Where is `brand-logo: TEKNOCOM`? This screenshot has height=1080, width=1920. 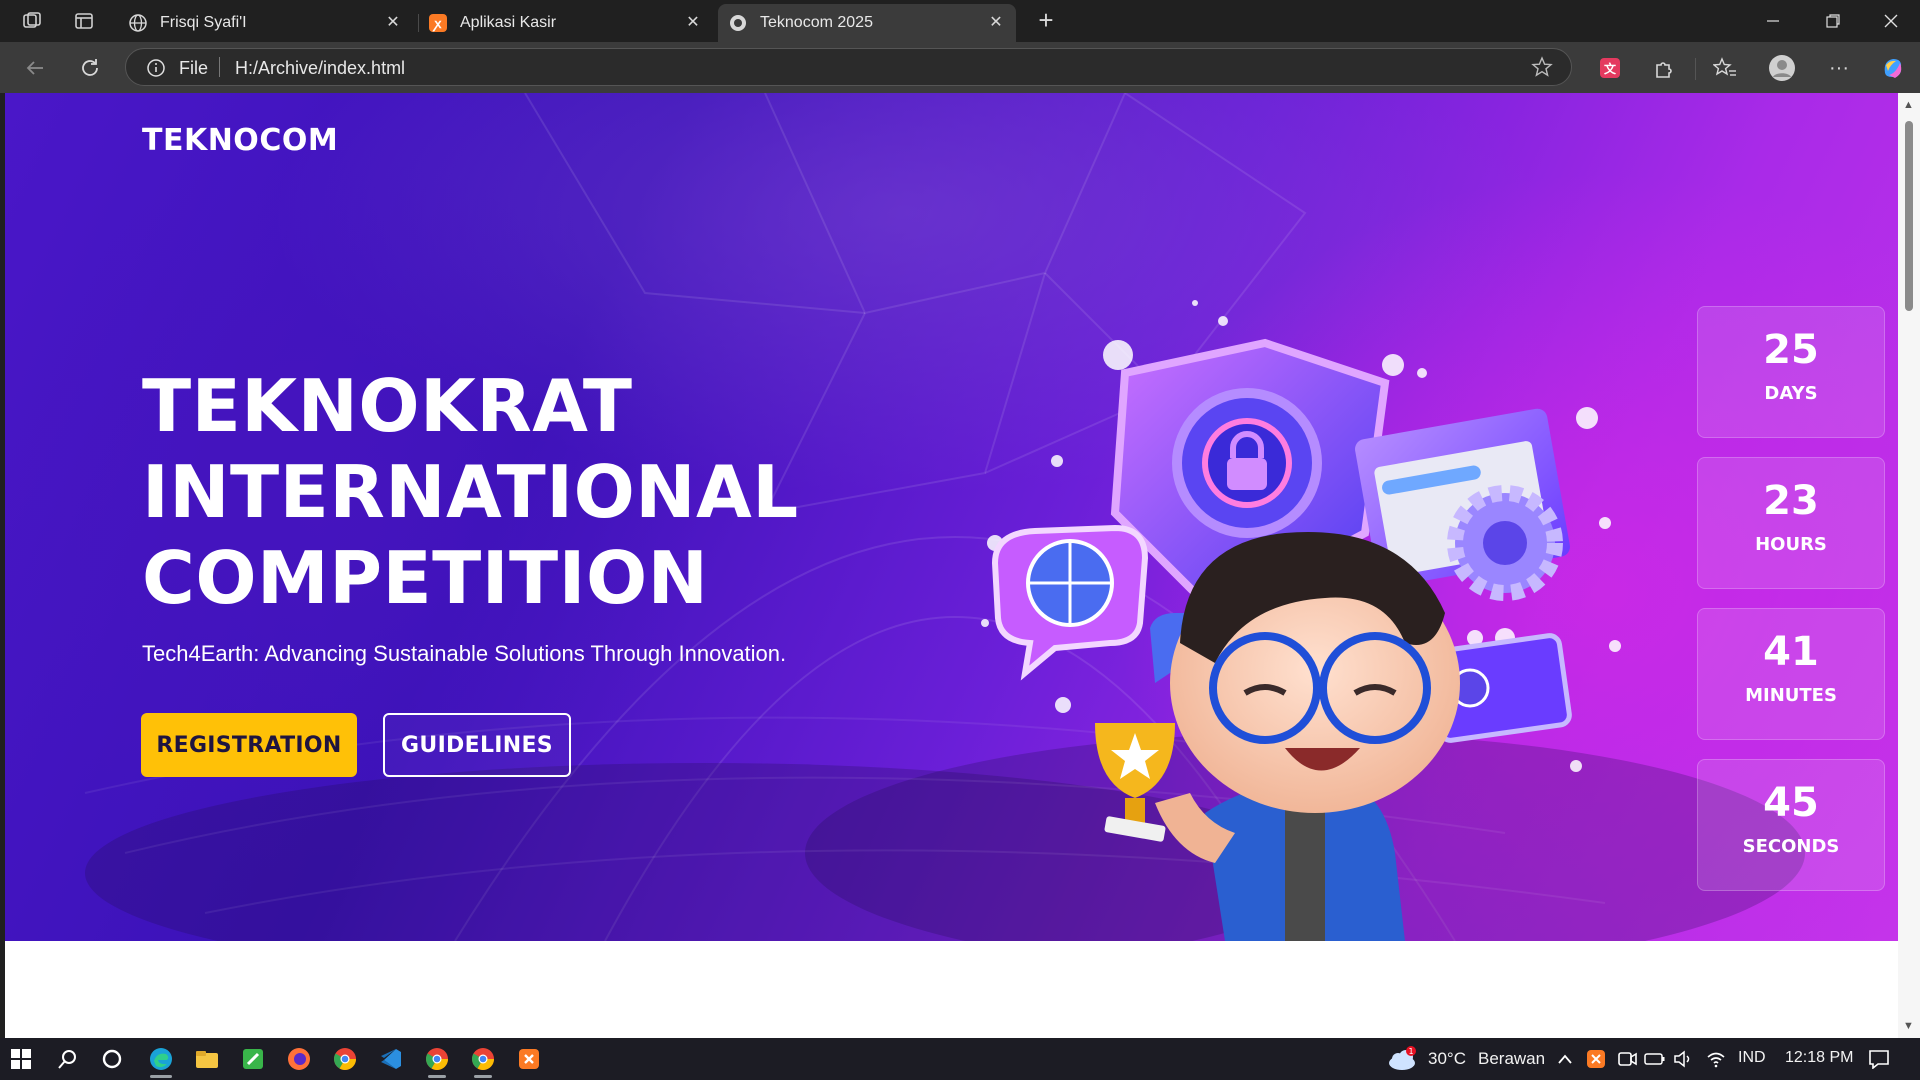
brand-logo: TEKNOCOM is located at coordinates (240, 140).